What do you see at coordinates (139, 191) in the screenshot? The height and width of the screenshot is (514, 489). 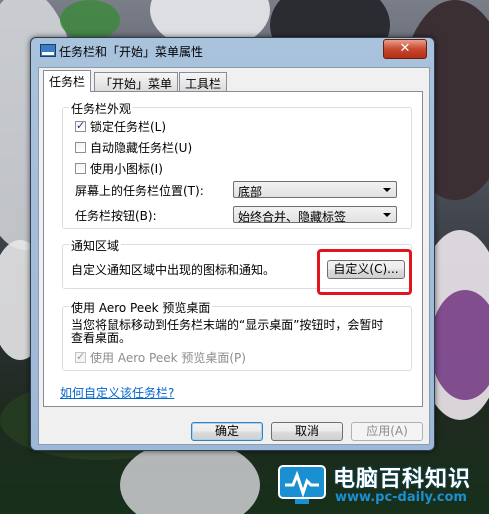 I see `taskbar-location-label: 屏幕上的任务栏位置(T):` at bounding box center [139, 191].